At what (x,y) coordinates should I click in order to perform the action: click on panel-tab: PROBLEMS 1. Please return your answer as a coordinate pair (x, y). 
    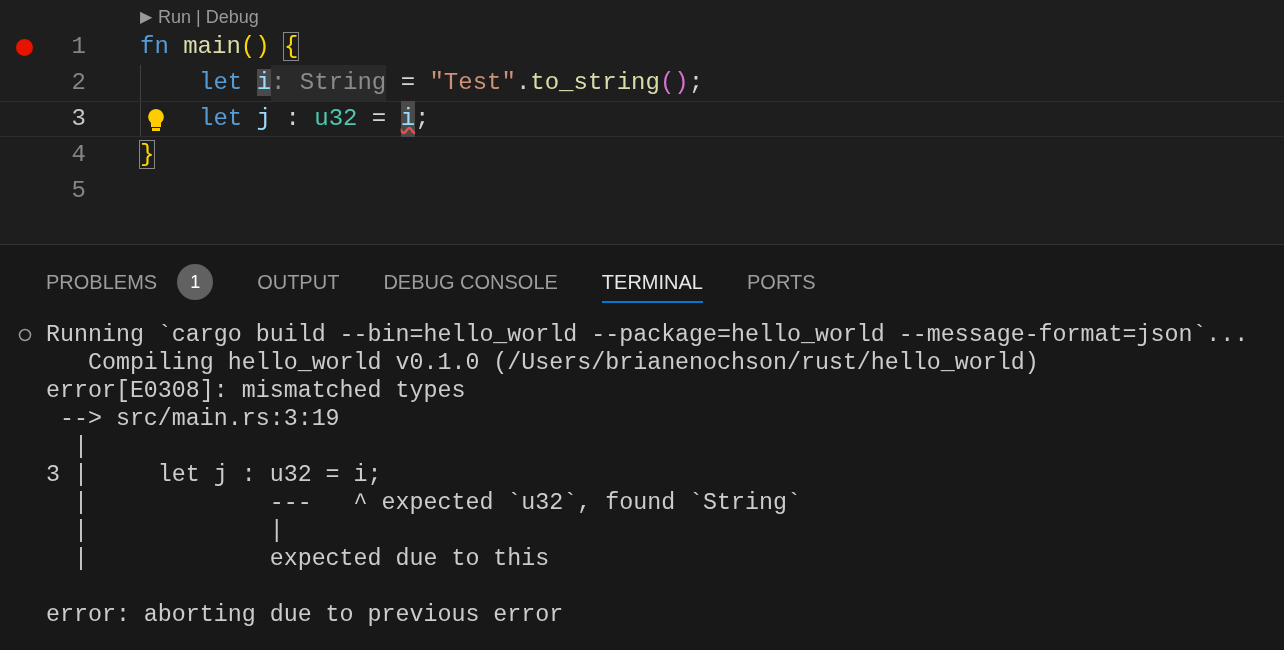
    Looking at the image, I should click on (130, 283).